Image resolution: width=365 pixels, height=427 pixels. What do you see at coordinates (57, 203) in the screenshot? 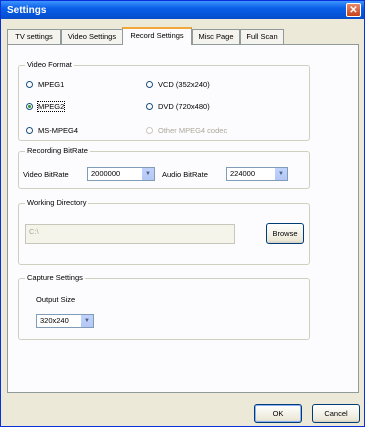
I see `working-directory-title: Working Directory` at bounding box center [57, 203].